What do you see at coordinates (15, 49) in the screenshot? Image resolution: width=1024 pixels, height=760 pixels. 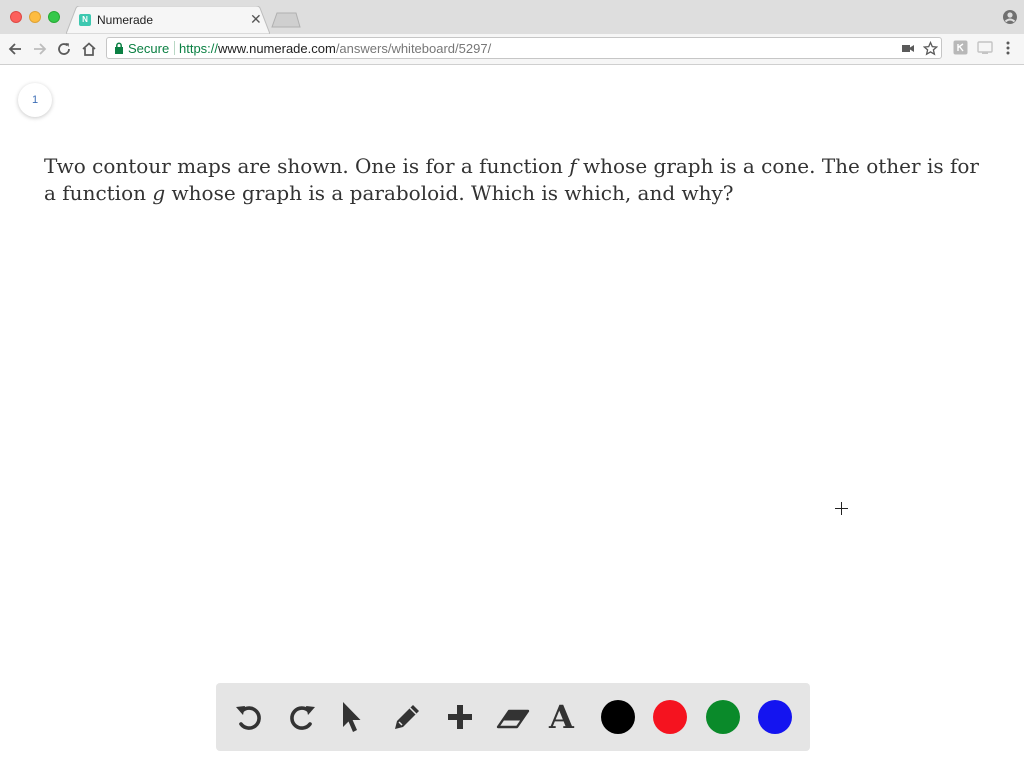 I see `back-icon` at bounding box center [15, 49].